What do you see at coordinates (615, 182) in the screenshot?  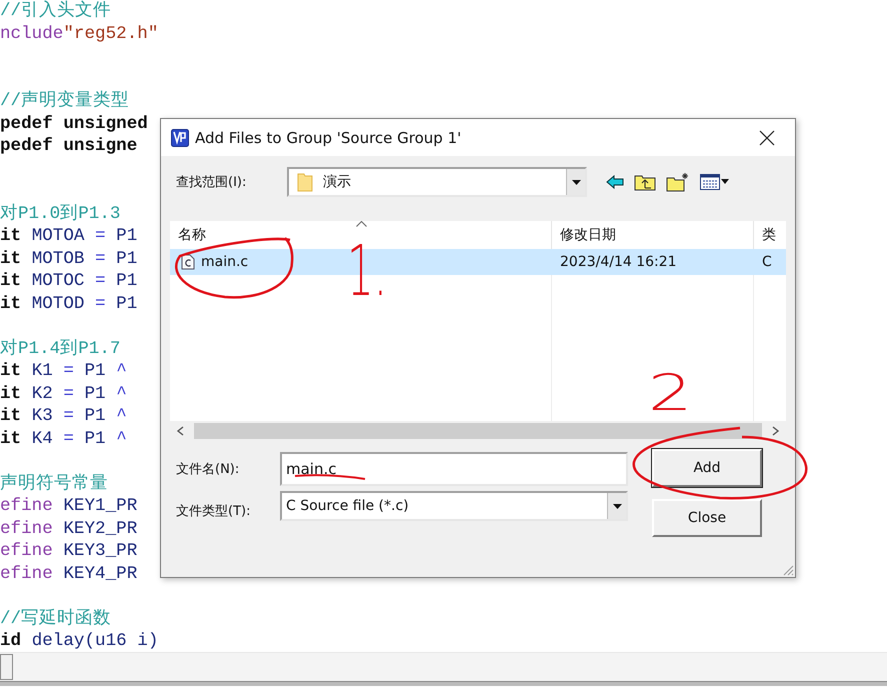 I see `back-arrow-icon` at bounding box center [615, 182].